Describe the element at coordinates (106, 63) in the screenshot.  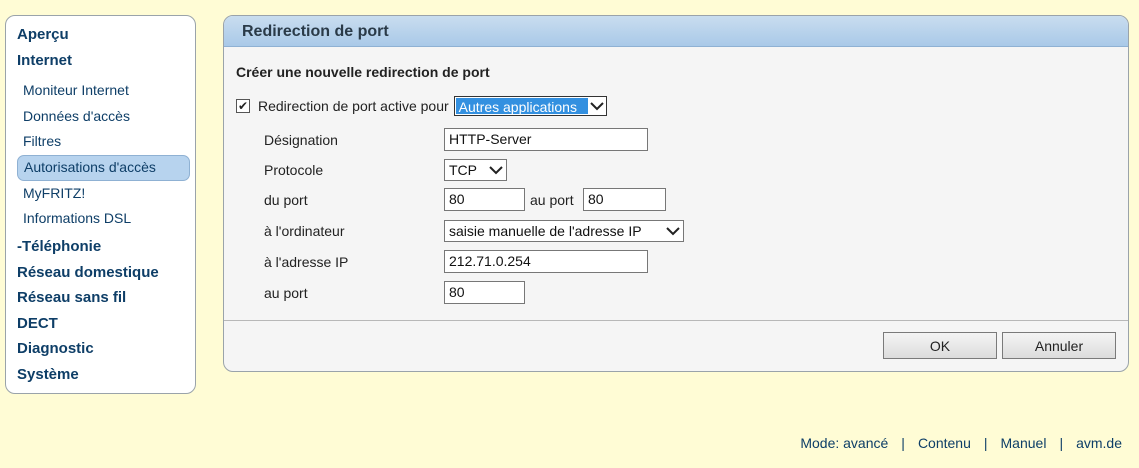
I see `sidebar-item-internet: Internet` at that location.